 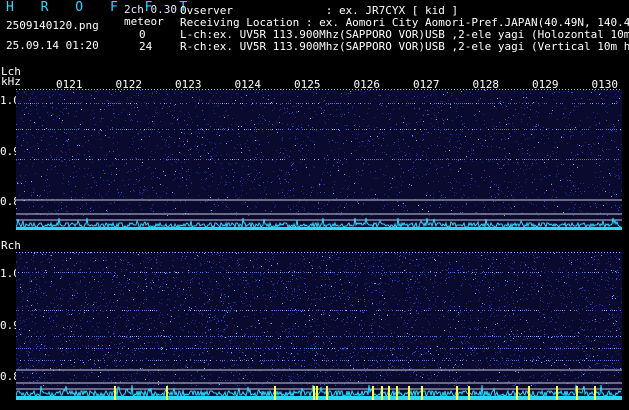 What do you see at coordinates (52, 45) in the screenshot?
I see `capture-timestamp: 25.09.14 01:20` at bounding box center [52, 45].